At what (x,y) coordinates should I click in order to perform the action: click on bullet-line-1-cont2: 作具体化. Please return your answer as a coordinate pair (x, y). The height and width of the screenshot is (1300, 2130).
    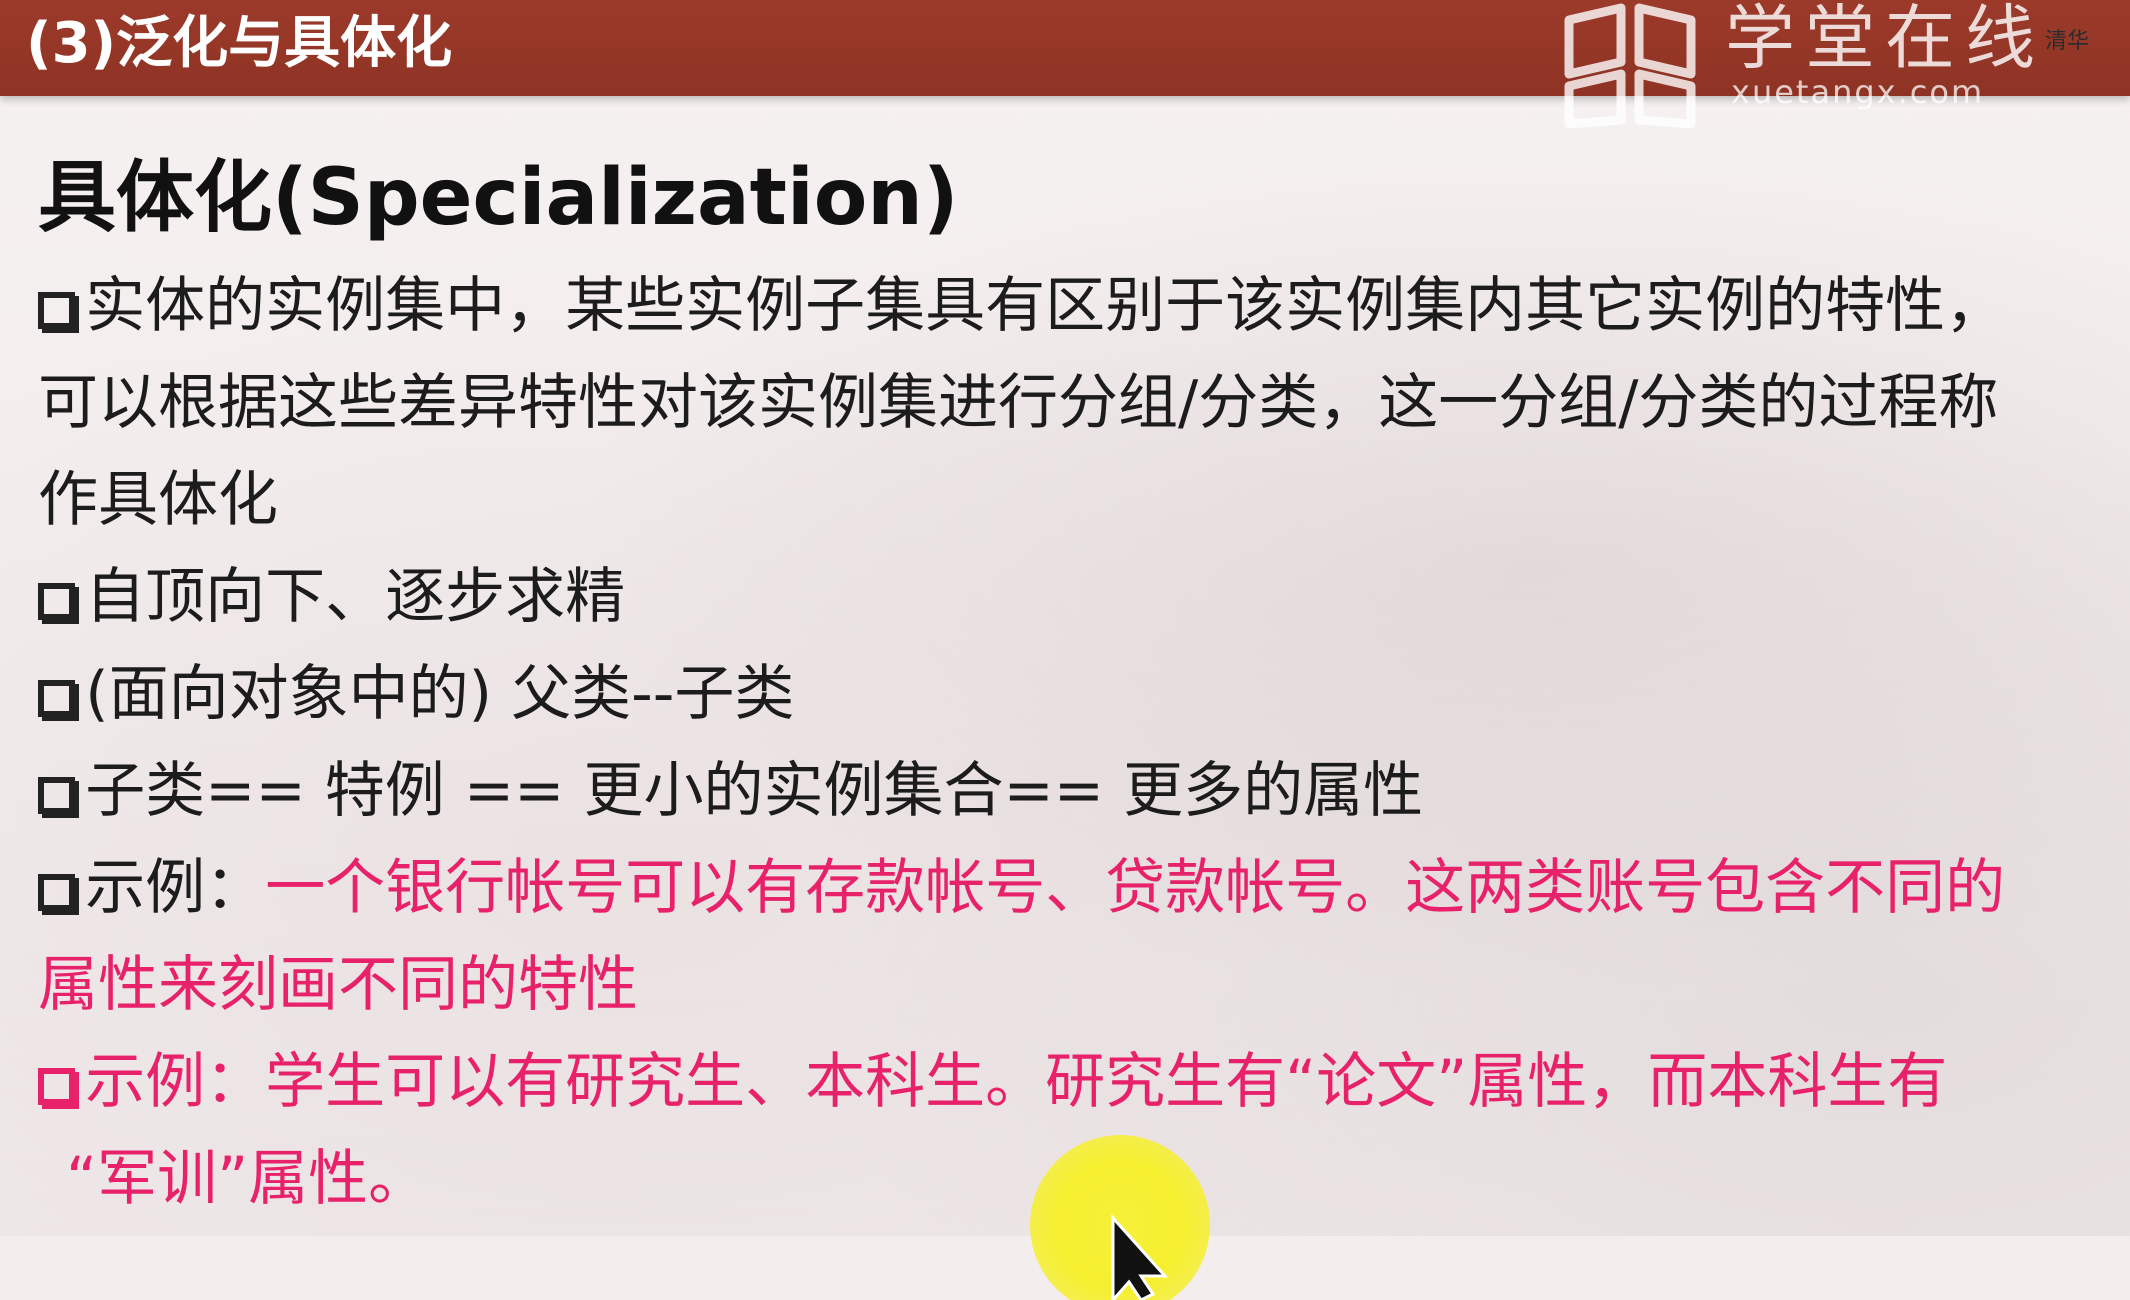
    Looking at the image, I should click on (1068, 500).